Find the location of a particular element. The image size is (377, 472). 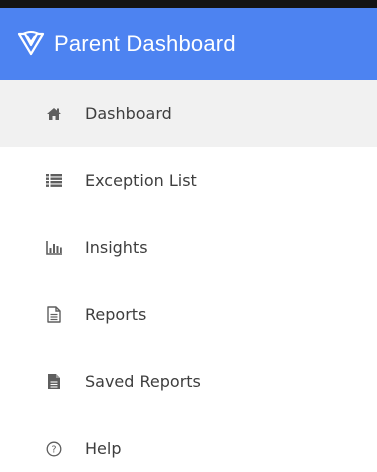

sidebar-item-reports: Reports is located at coordinates (188, 314).